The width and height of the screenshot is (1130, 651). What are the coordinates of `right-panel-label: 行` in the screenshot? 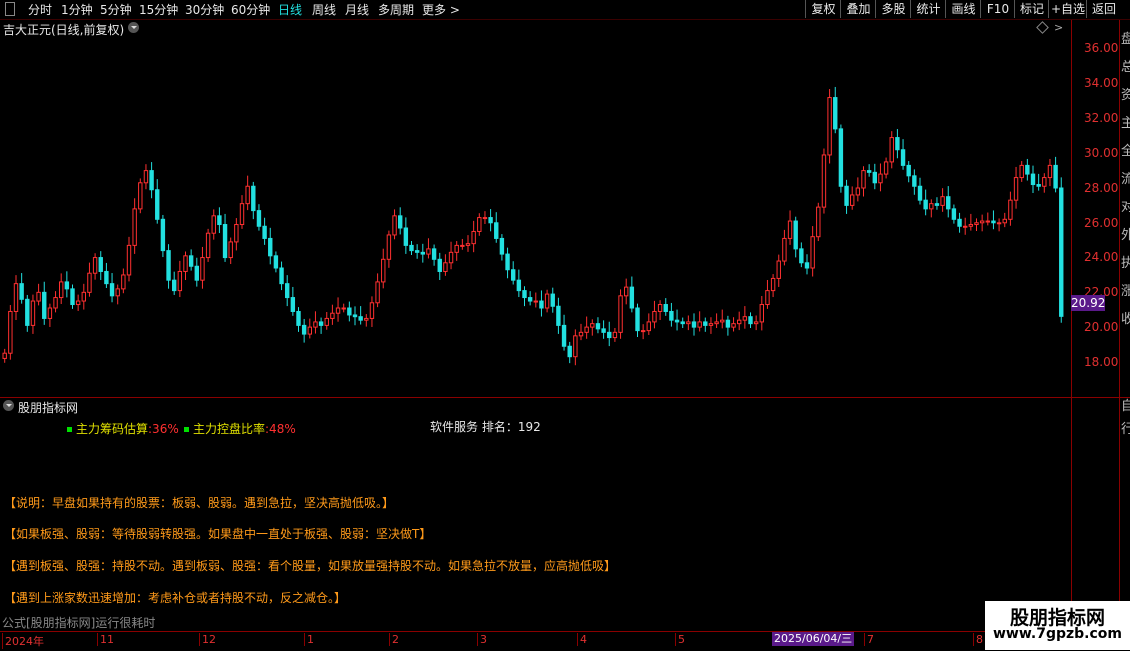 It's located at (1125, 429).